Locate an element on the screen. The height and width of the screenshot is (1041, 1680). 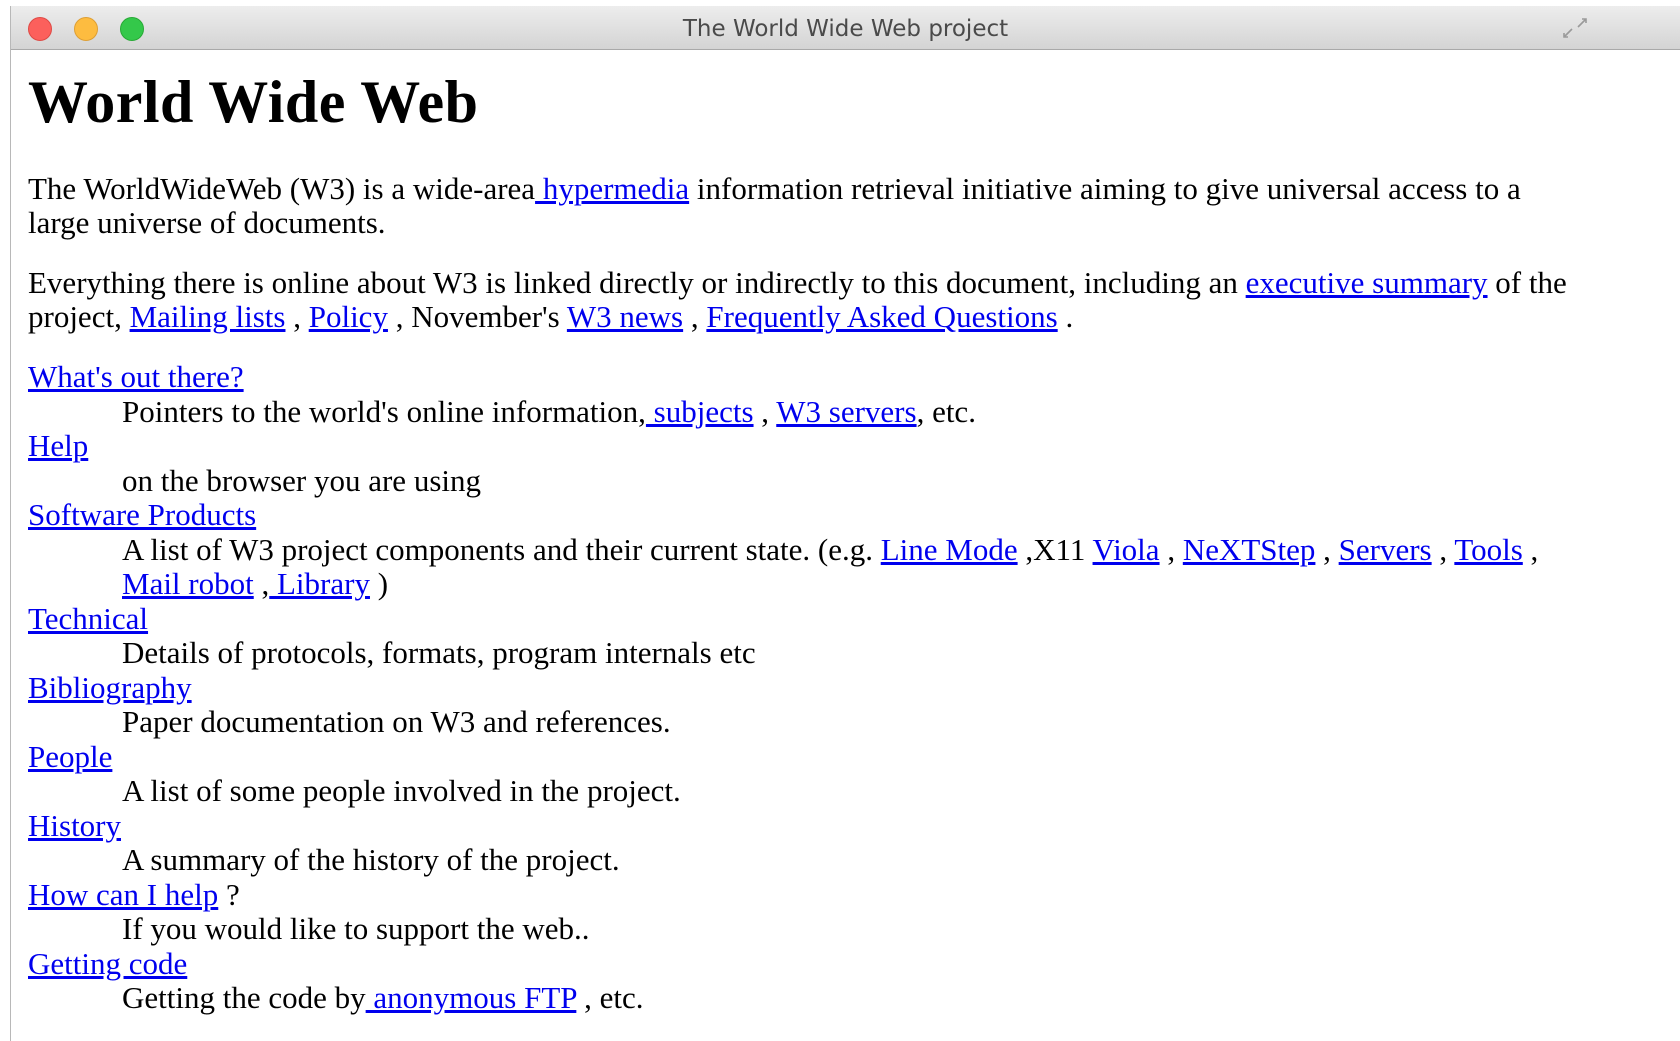
link-mail-robot: Mail robot is located at coordinates (188, 583).